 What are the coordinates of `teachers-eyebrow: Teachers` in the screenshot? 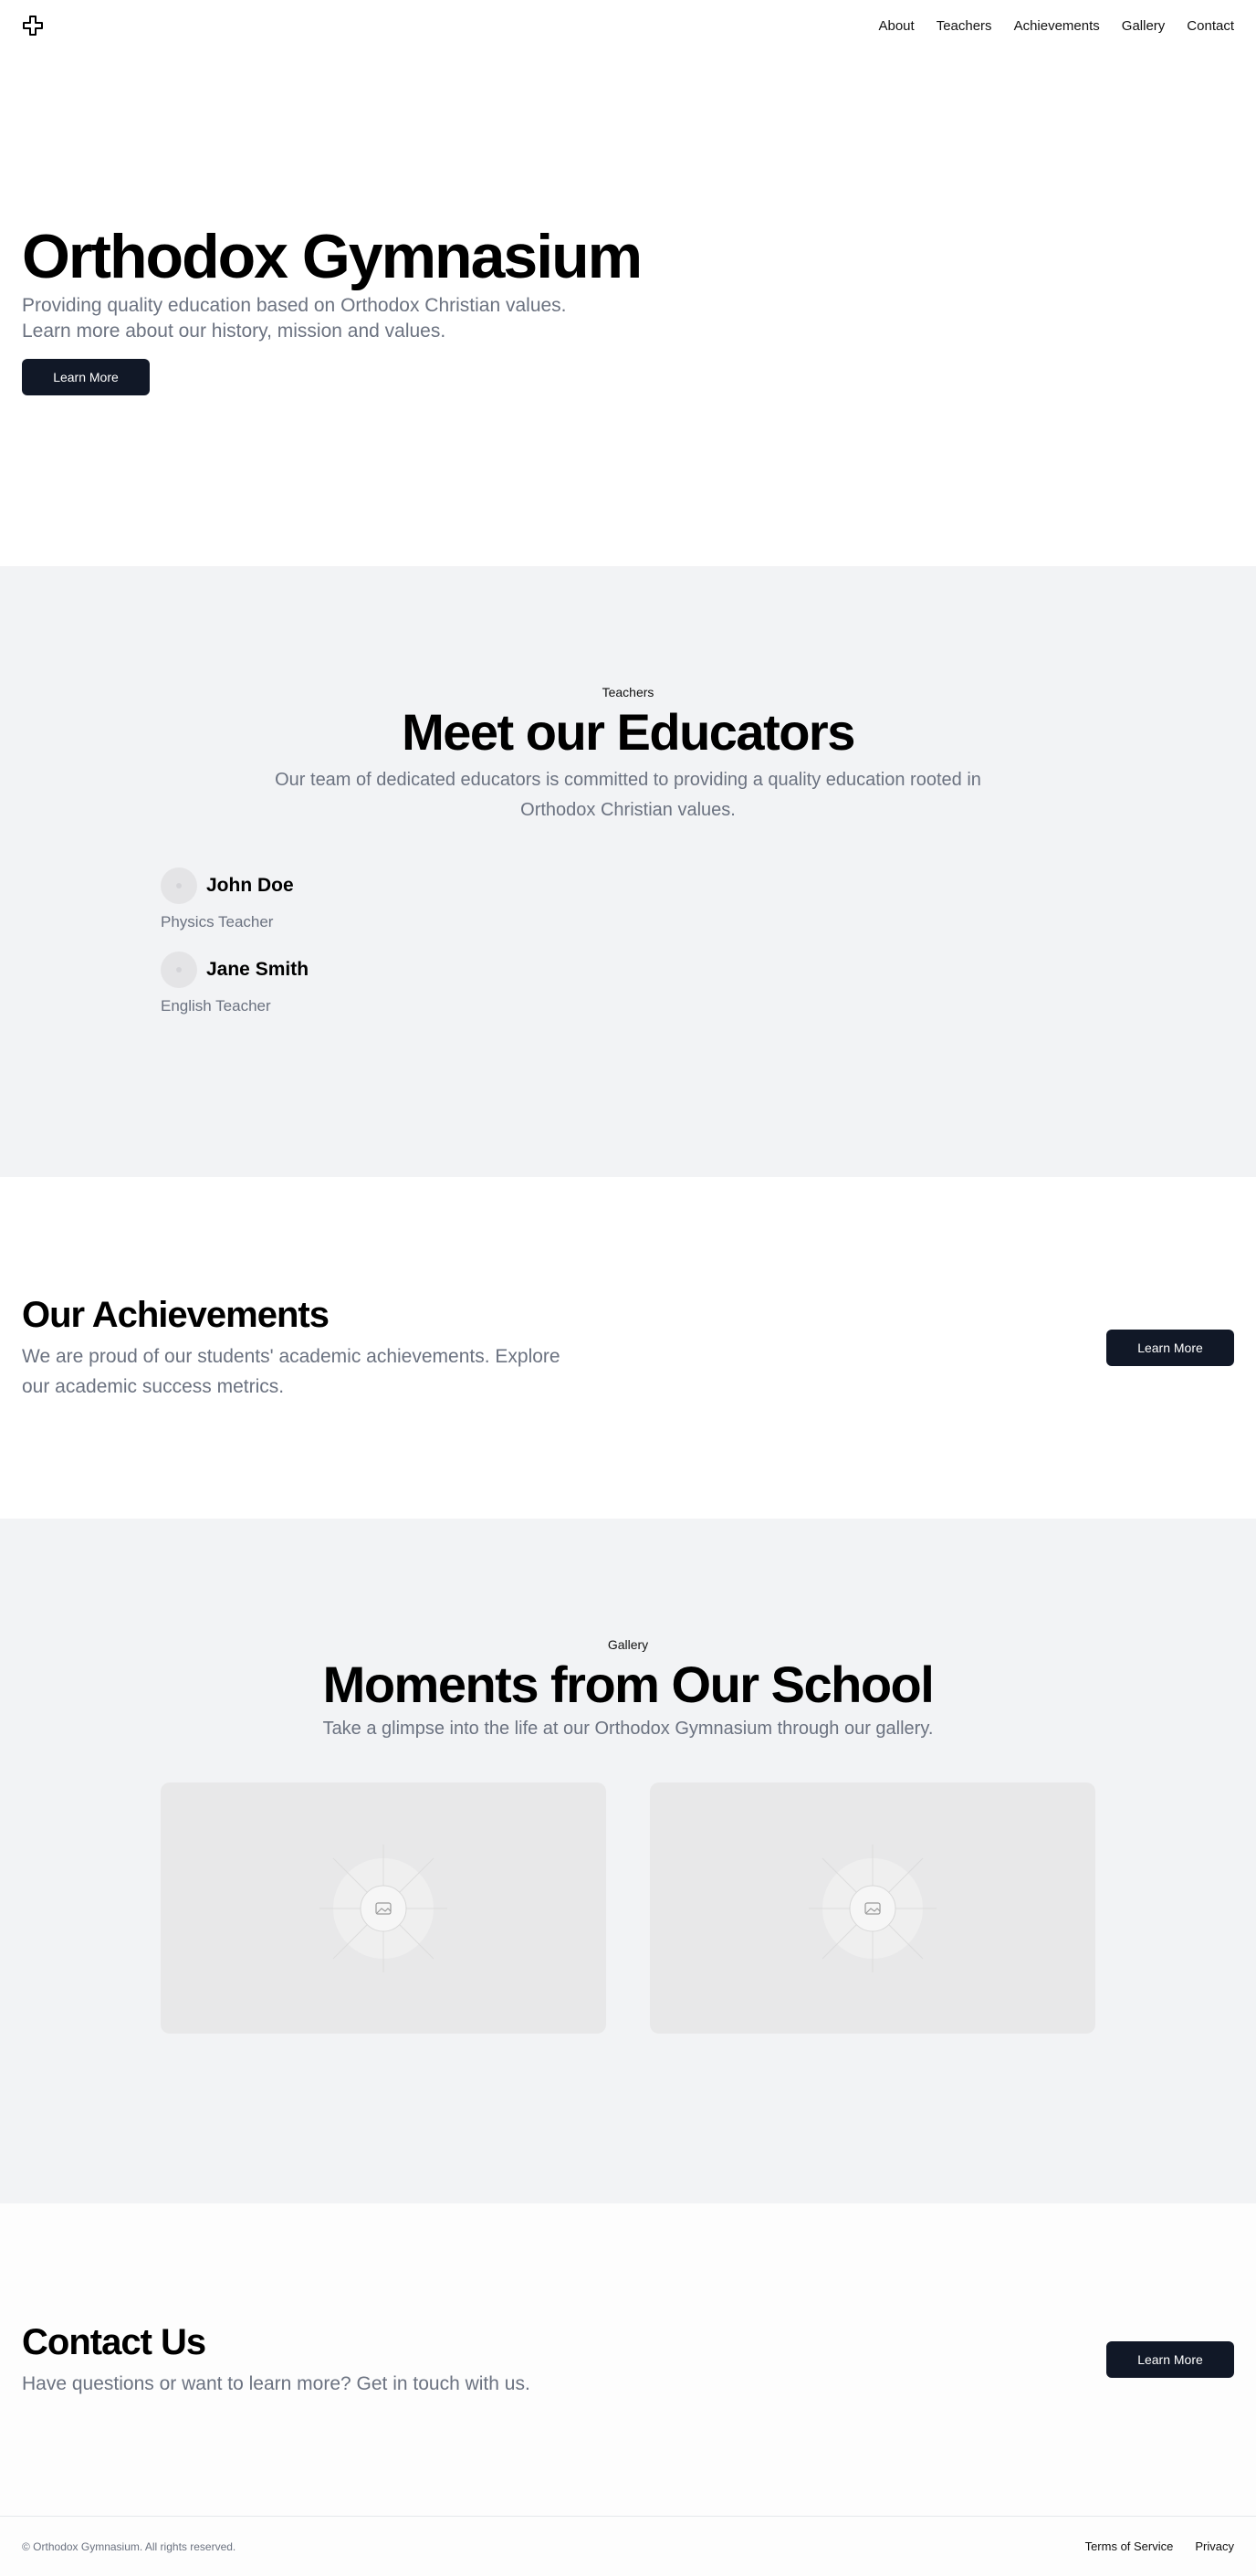 It's located at (628, 692).